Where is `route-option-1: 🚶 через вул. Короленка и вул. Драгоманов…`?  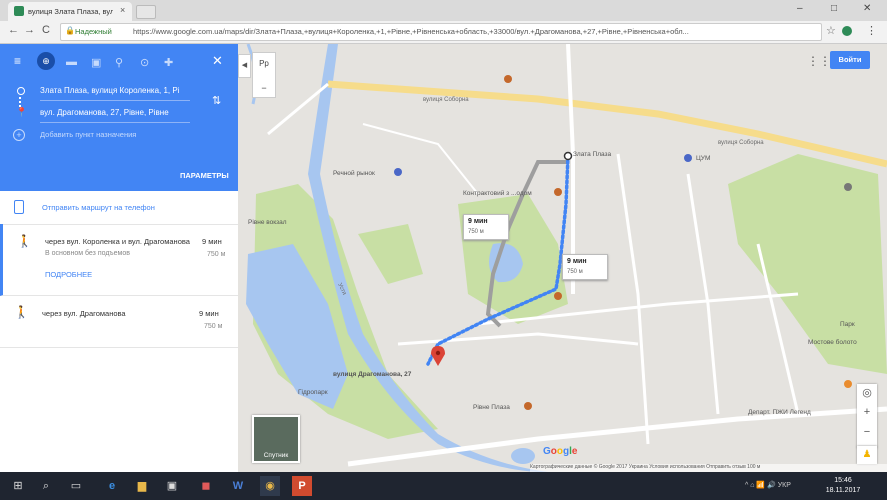 route-option-1: 🚶 через вул. Короленка и вул. Драгоманов… is located at coordinates (120, 260).